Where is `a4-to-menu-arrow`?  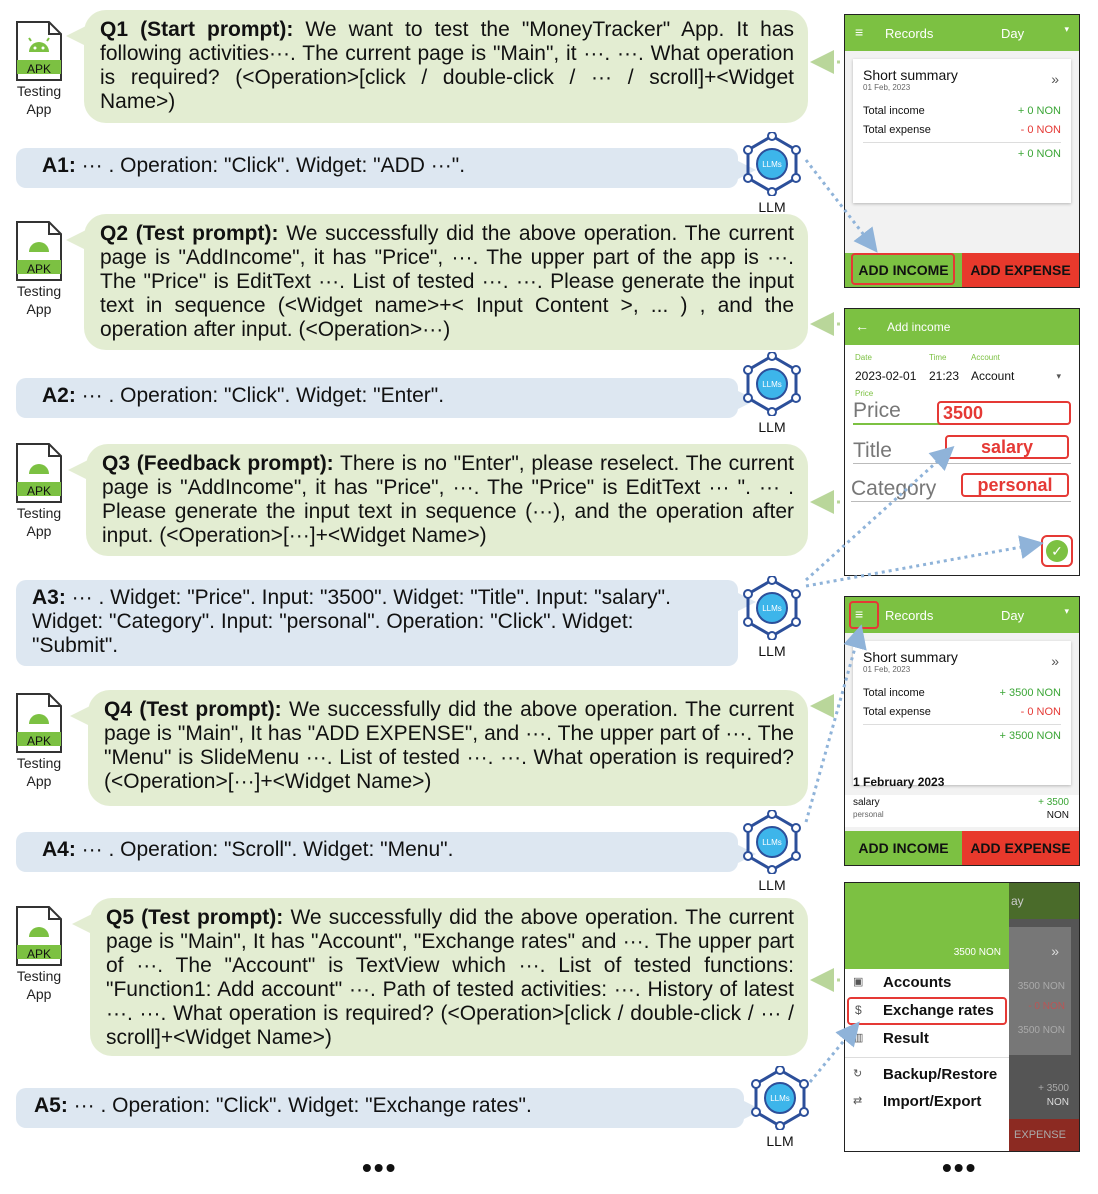
a4-to-menu-arrow is located at coordinates (835, 723).